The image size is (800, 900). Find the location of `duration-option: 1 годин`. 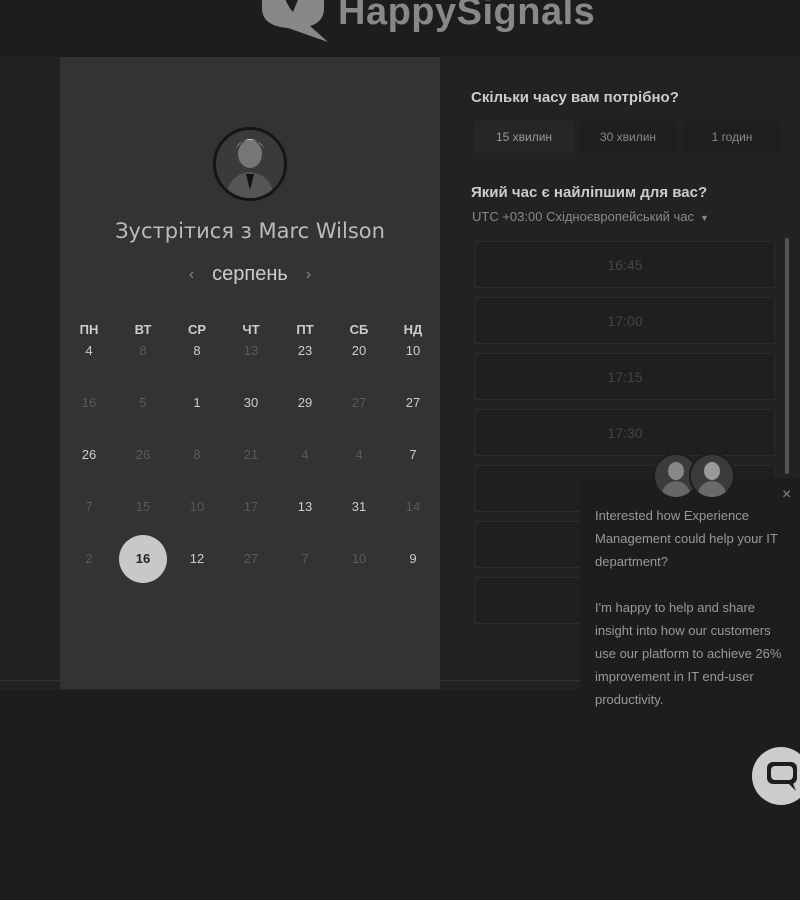

duration-option: 1 годин is located at coordinates (732, 137).